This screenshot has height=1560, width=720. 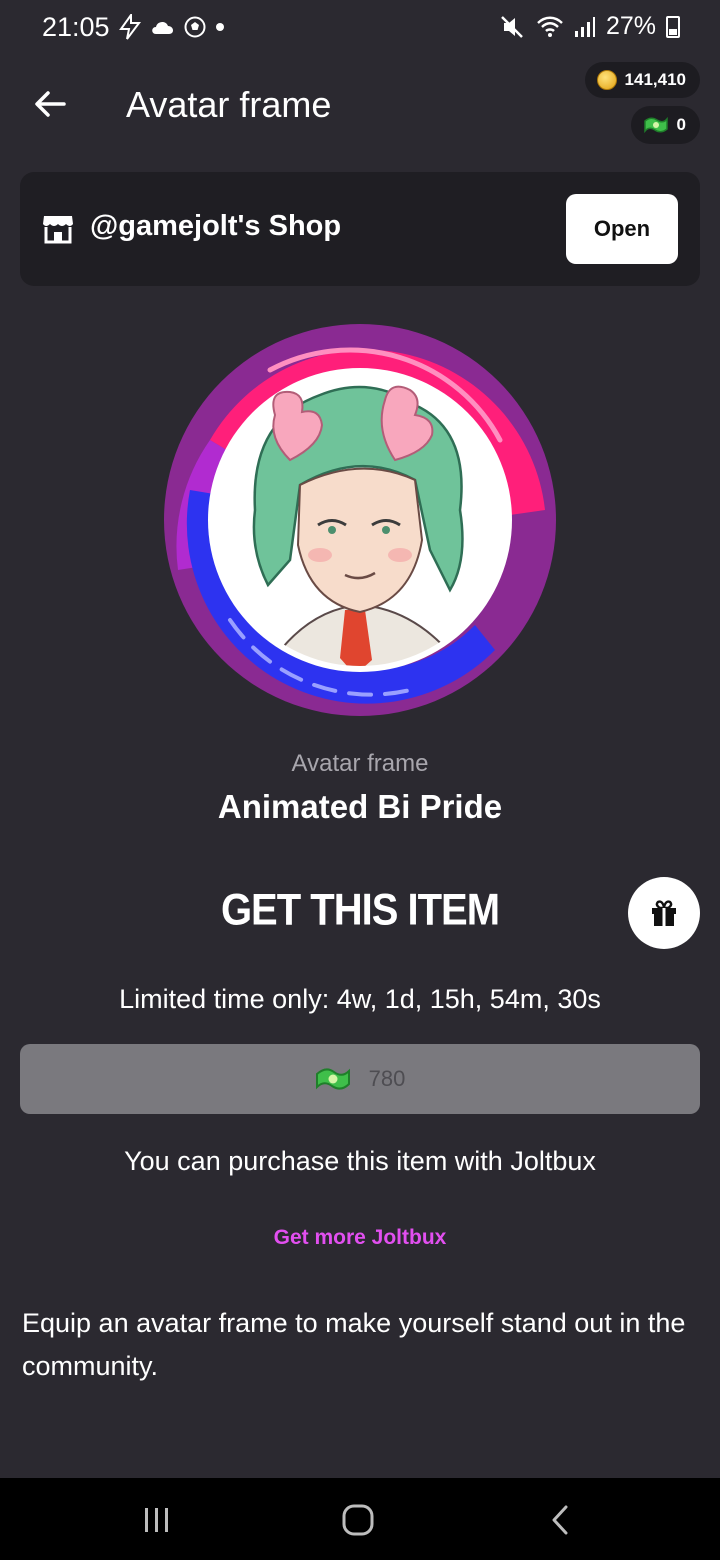 What do you see at coordinates (584, 26) in the screenshot?
I see `signal-icon` at bounding box center [584, 26].